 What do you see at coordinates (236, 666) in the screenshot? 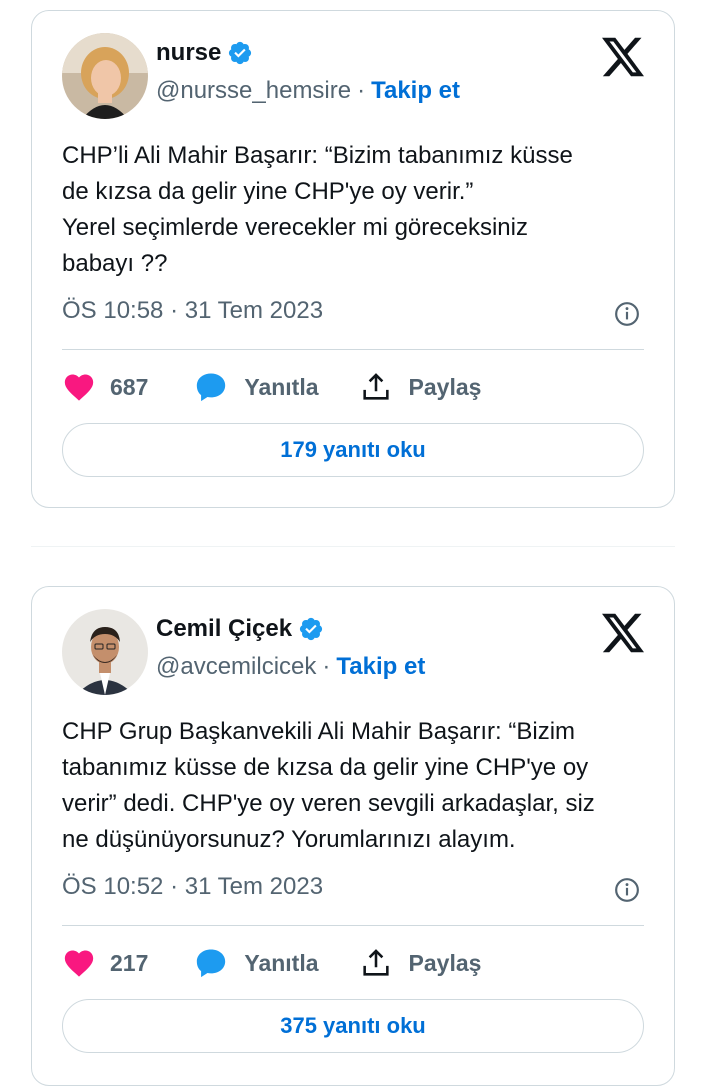
I see `handle: @avcemilcicek` at bounding box center [236, 666].